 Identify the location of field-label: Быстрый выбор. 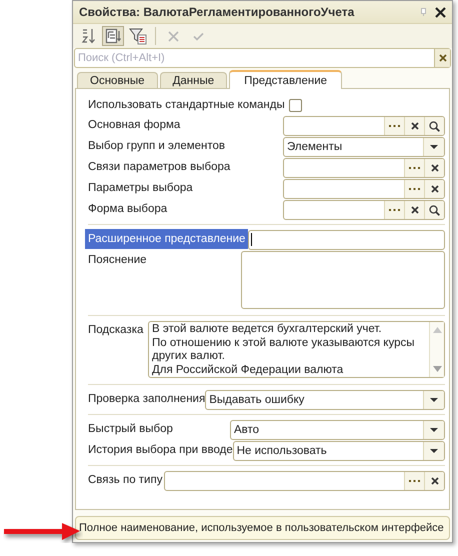
(131, 429).